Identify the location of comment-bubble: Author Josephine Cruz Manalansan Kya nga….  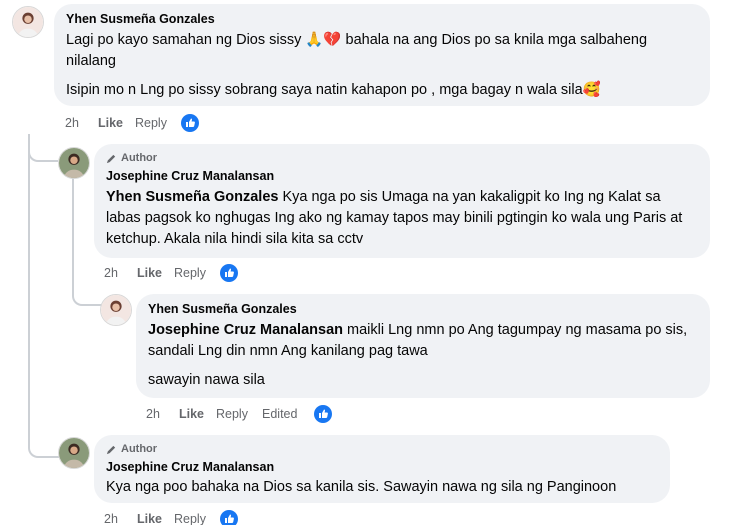
(382, 469).